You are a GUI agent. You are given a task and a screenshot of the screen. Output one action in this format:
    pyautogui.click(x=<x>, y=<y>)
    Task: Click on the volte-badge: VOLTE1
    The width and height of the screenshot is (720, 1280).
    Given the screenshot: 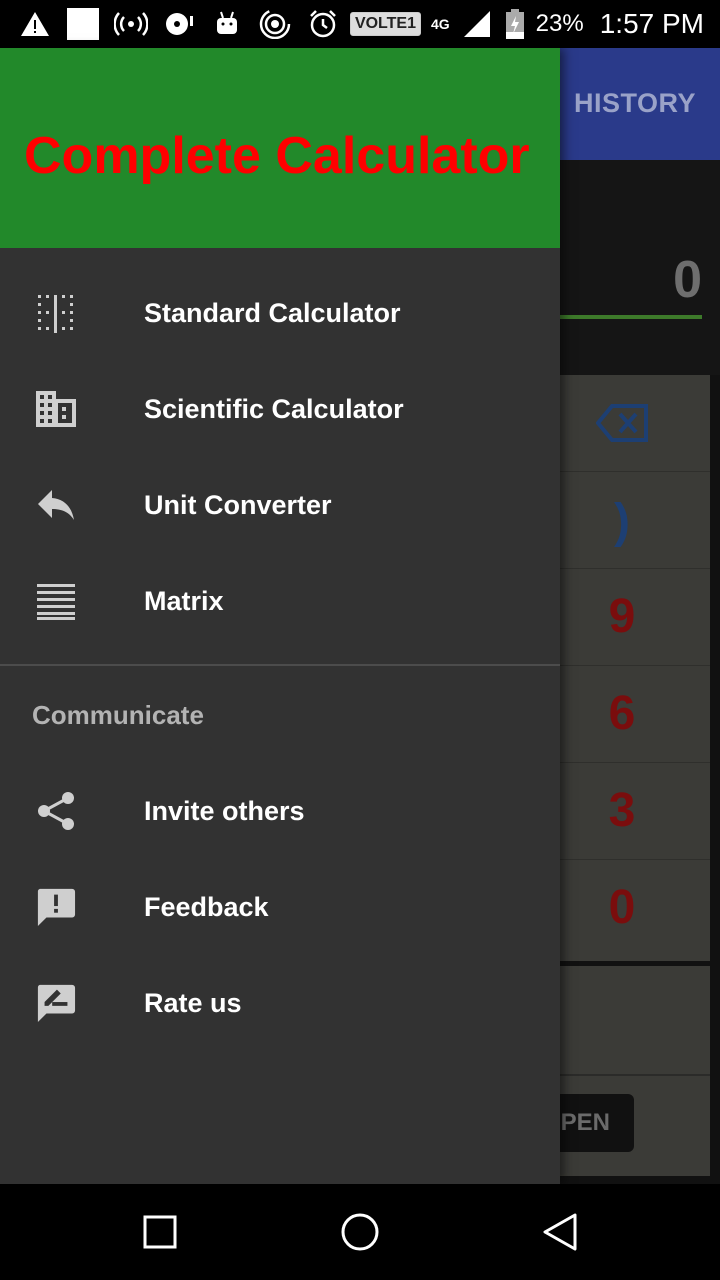 What is the action you would take?
    pyautogui.click(x=385, y=24)
    